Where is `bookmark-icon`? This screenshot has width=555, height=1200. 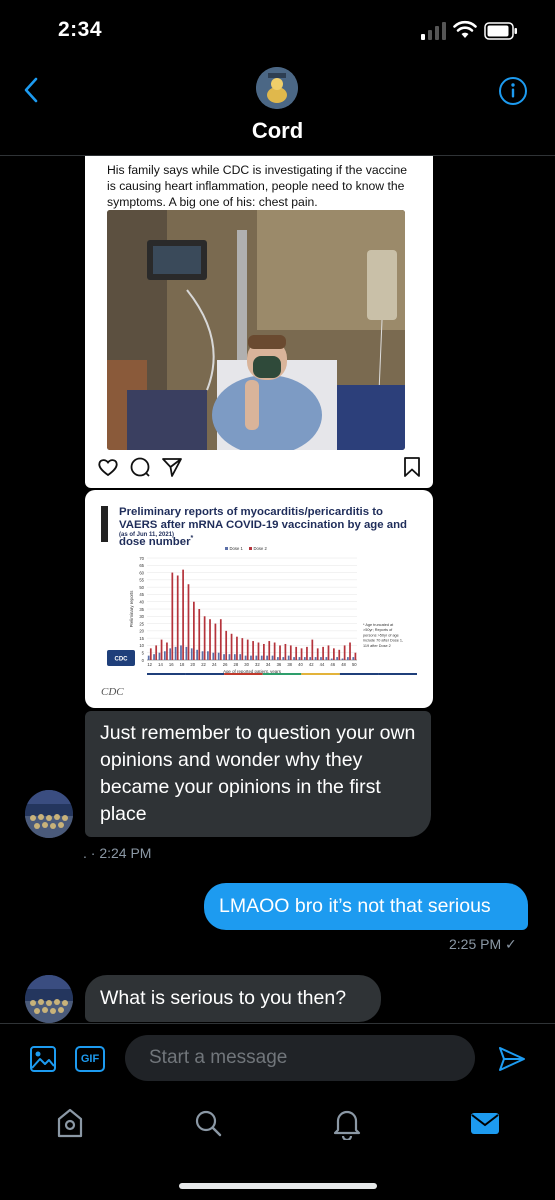 bookmark-icon is located at coordinates (412, 467).